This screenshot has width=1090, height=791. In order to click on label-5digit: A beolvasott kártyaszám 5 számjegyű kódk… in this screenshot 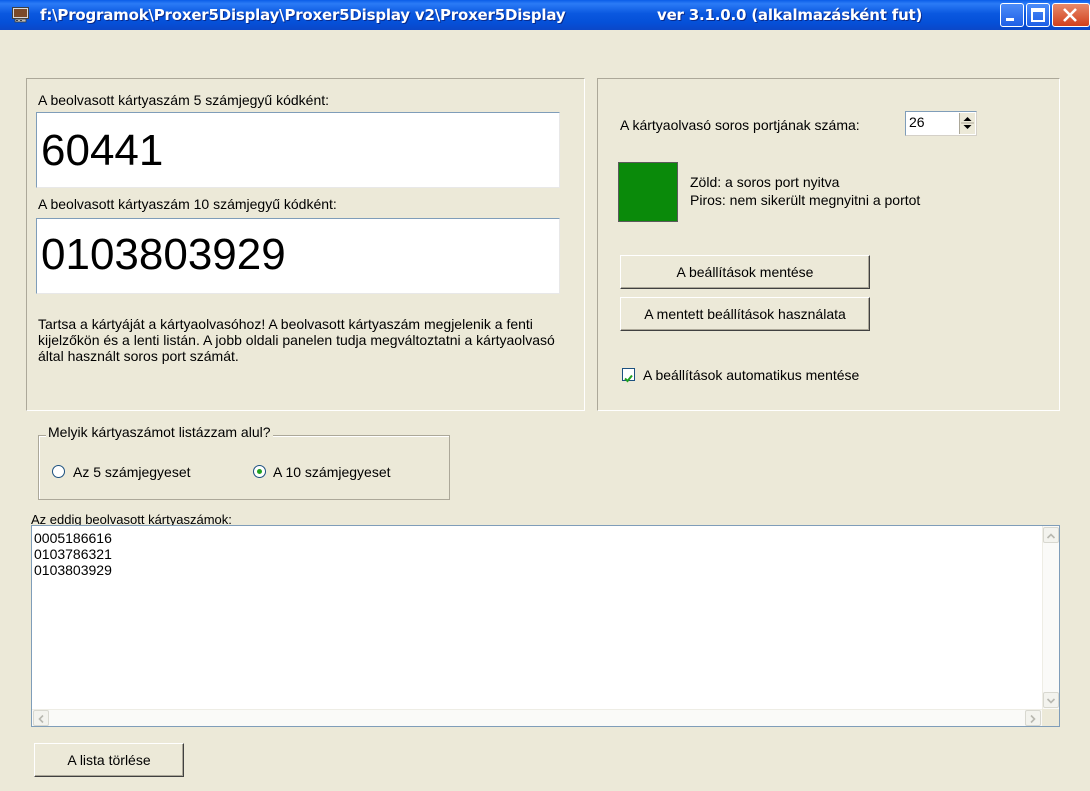, I will do `click(184, 100)`.